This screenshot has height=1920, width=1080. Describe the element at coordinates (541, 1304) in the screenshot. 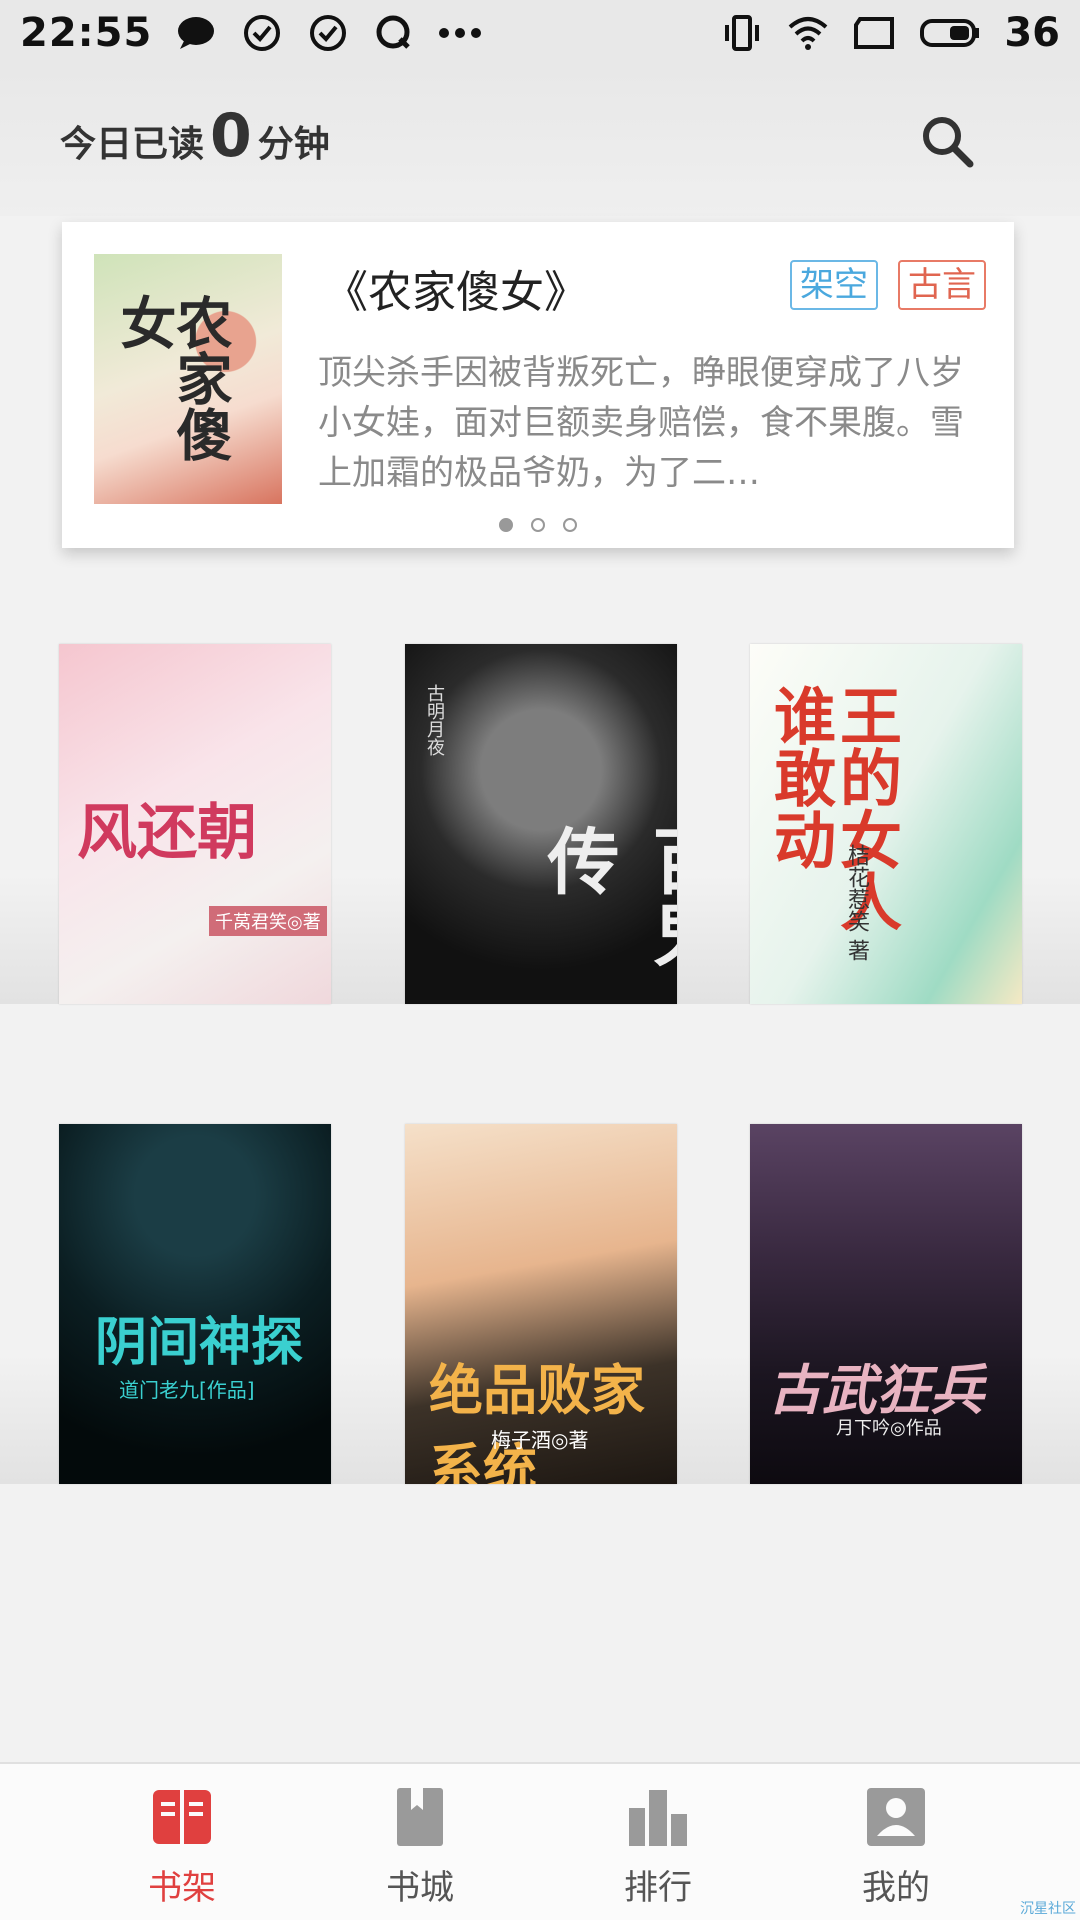

I see `book-cover: 绝品败家系统 梅子酒◎著` at that location.